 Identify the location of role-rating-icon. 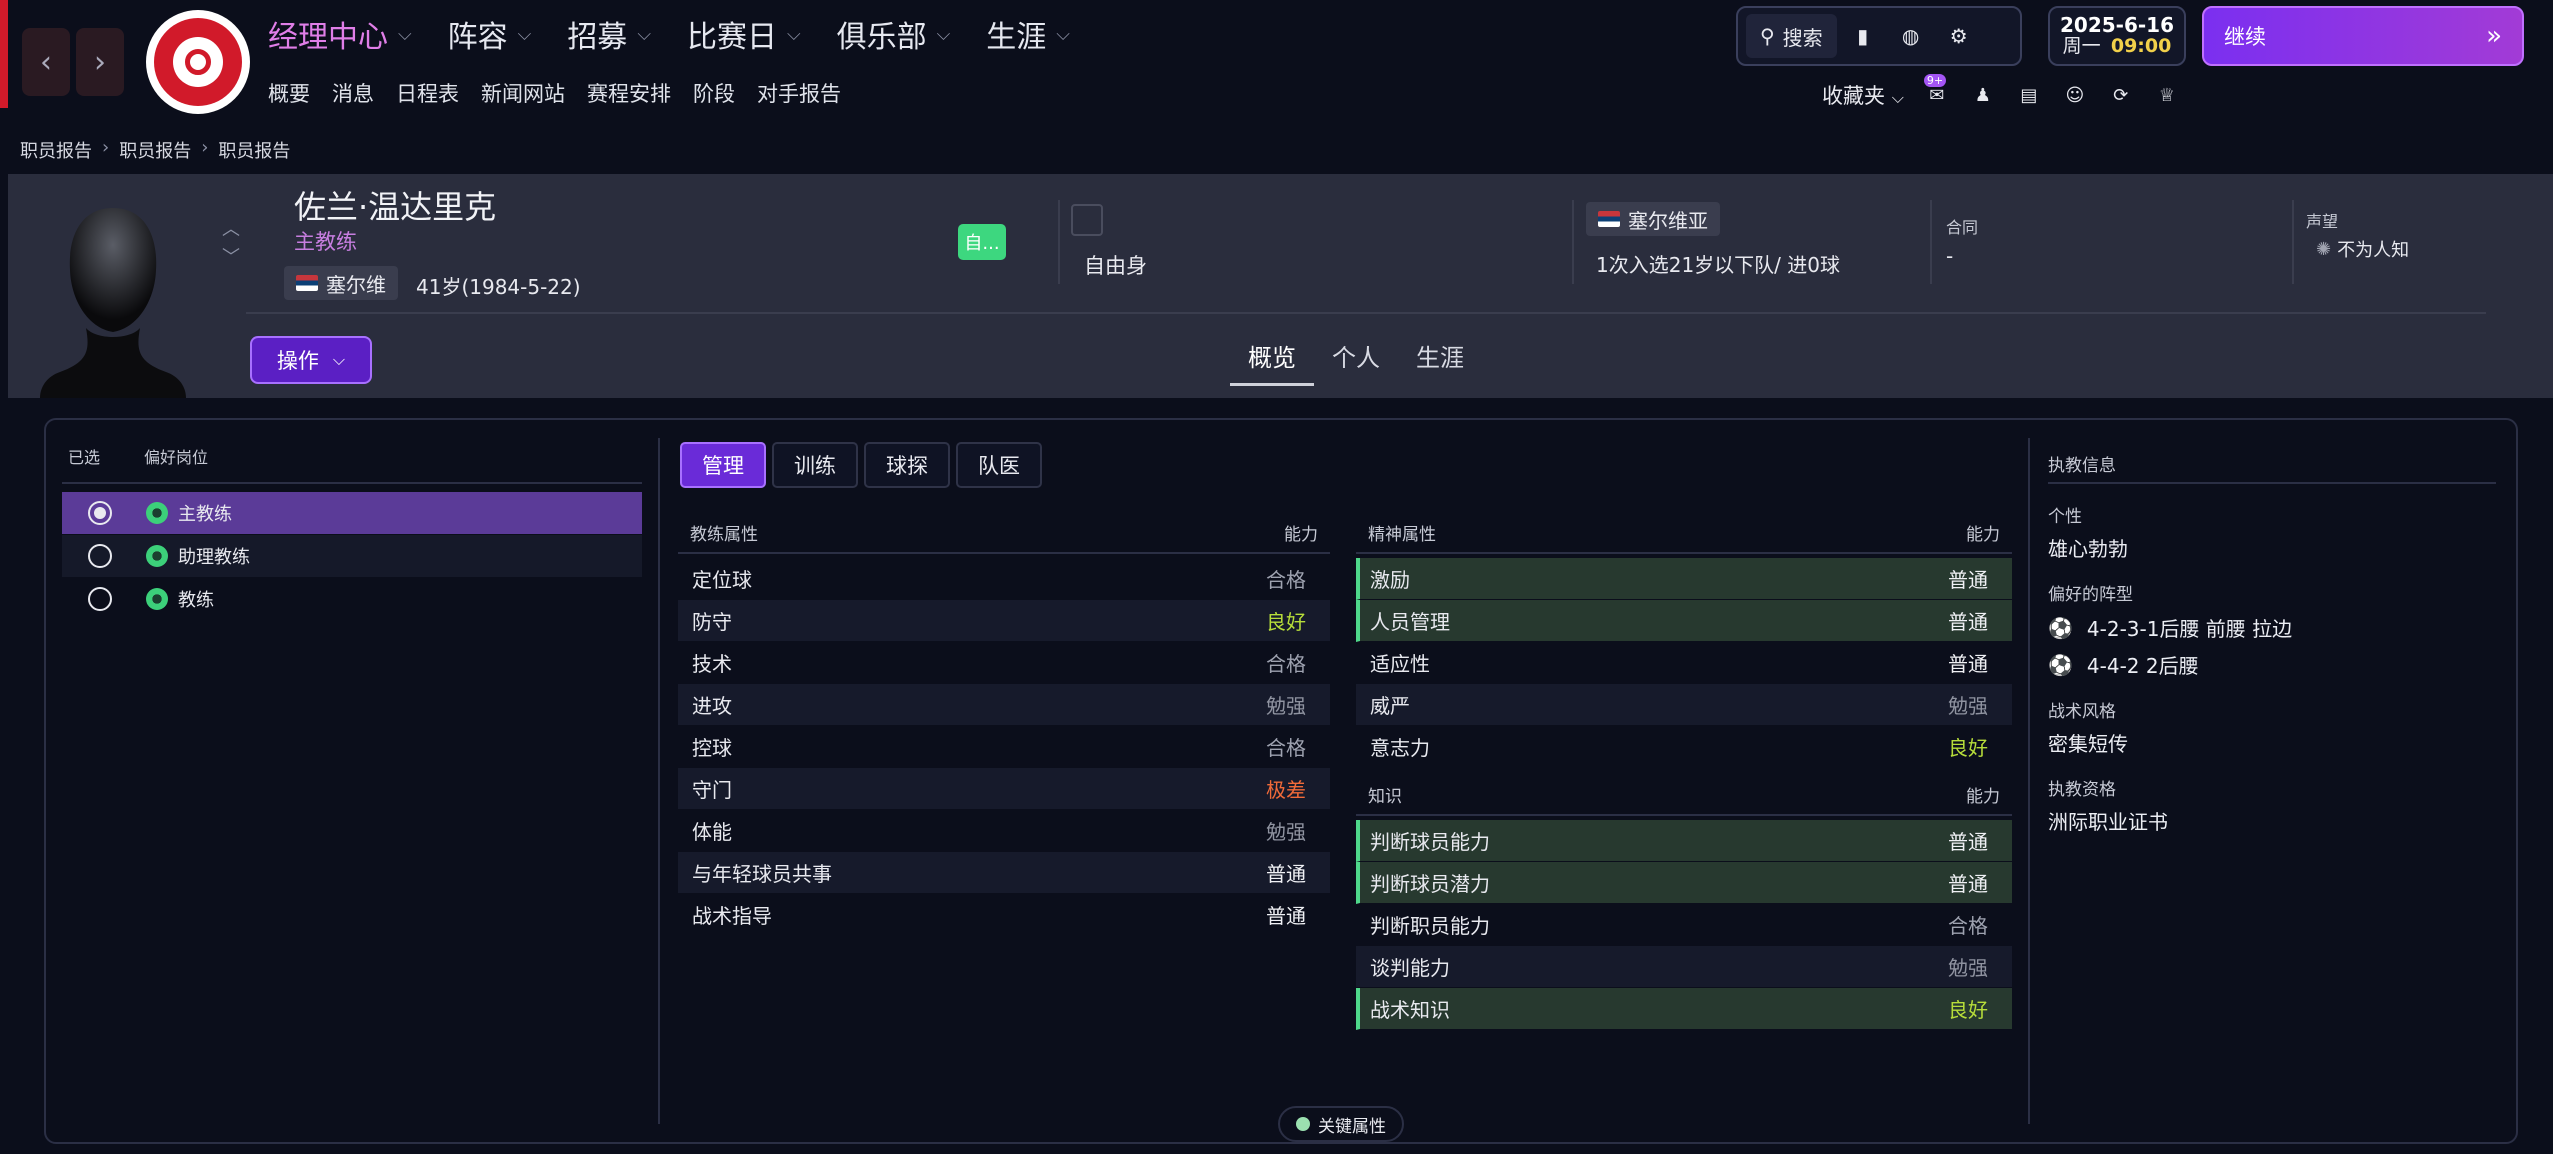
(157, 599).